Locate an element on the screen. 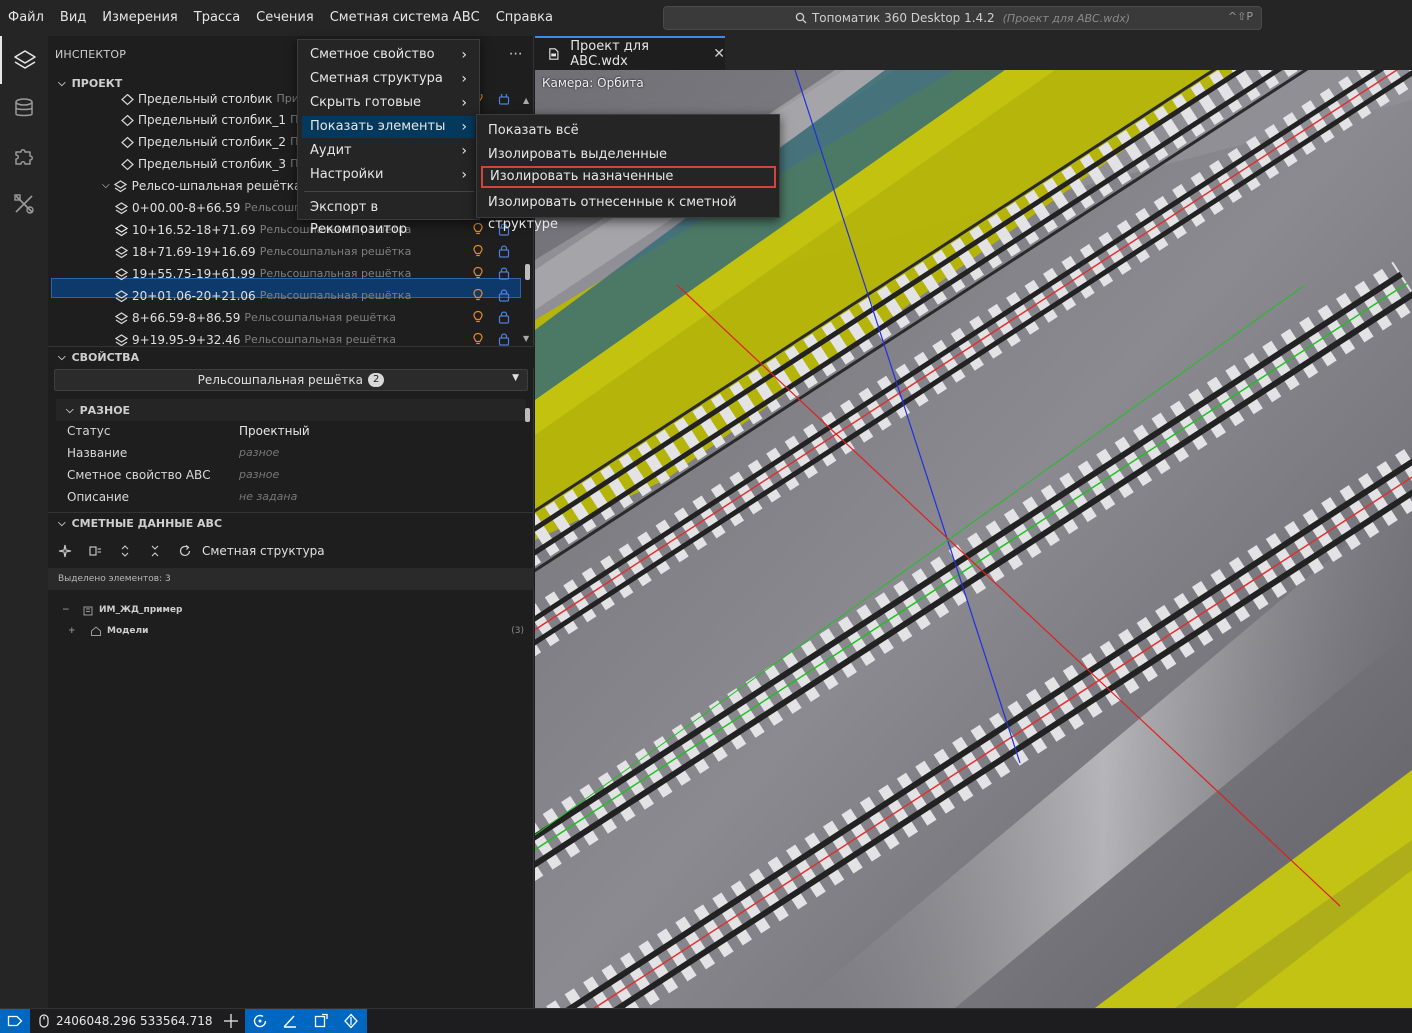 The image size is (1412, 1033). database-activity-button is located at coordinates (24, 108).